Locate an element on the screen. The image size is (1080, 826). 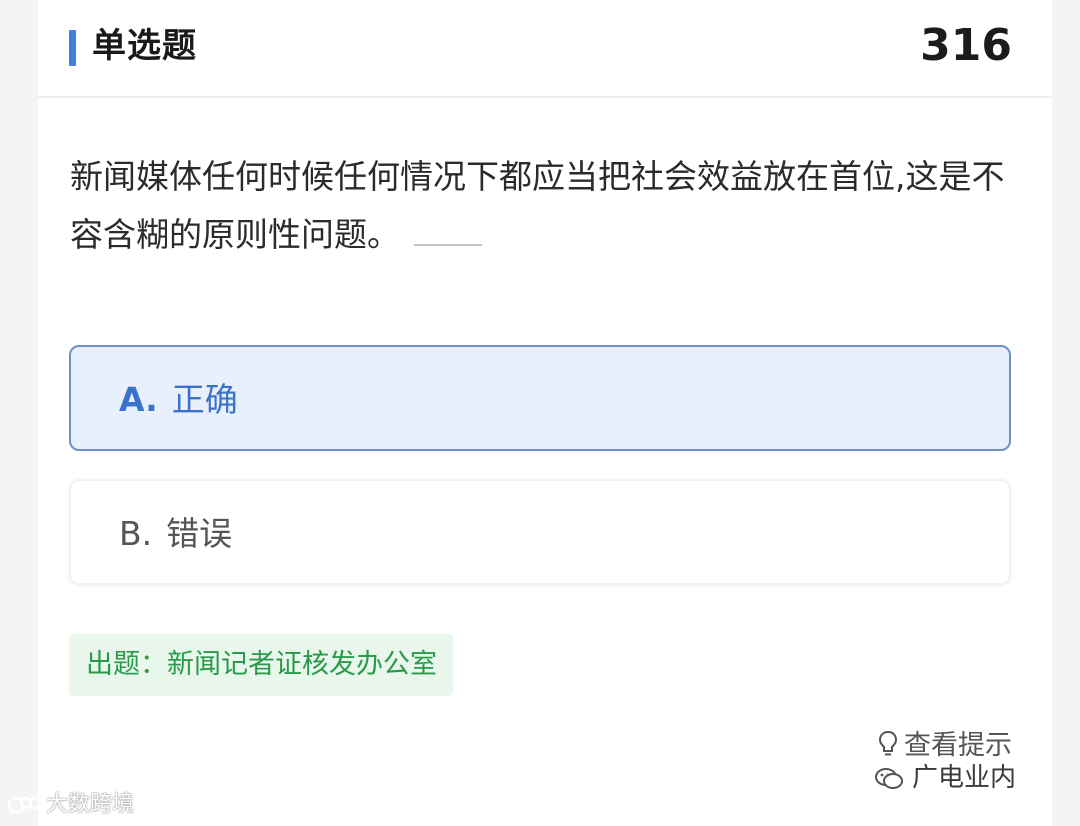
question-text-block: 新闻媒体任何时候任何情况下都应当把社会效益放在首位,这是不容含糊的原则性问题。 is located at coordinates (545, 206).